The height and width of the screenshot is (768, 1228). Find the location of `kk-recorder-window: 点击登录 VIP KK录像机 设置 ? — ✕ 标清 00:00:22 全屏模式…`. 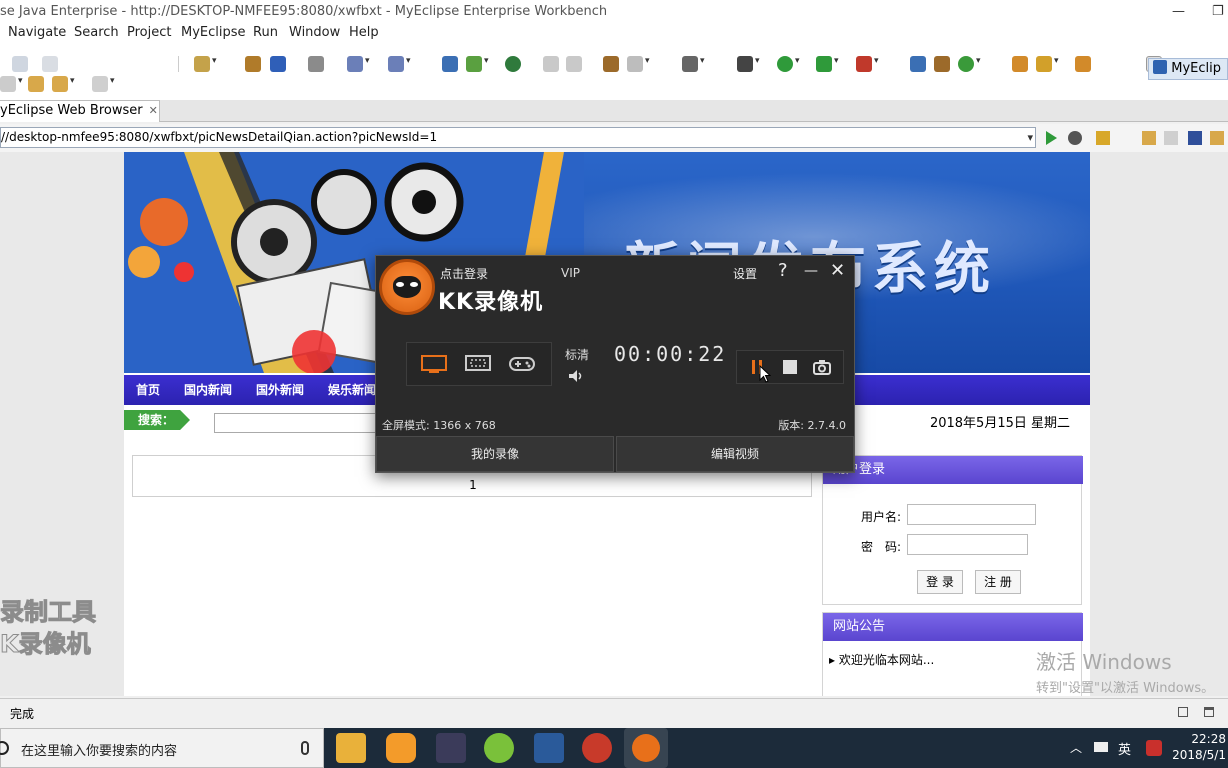

kk-recorder-window: 点击登录 VIP KK录像机 设置 ? — ✕ 标清 00:00:22 全屏模式… is located at coordinates (615, 364).